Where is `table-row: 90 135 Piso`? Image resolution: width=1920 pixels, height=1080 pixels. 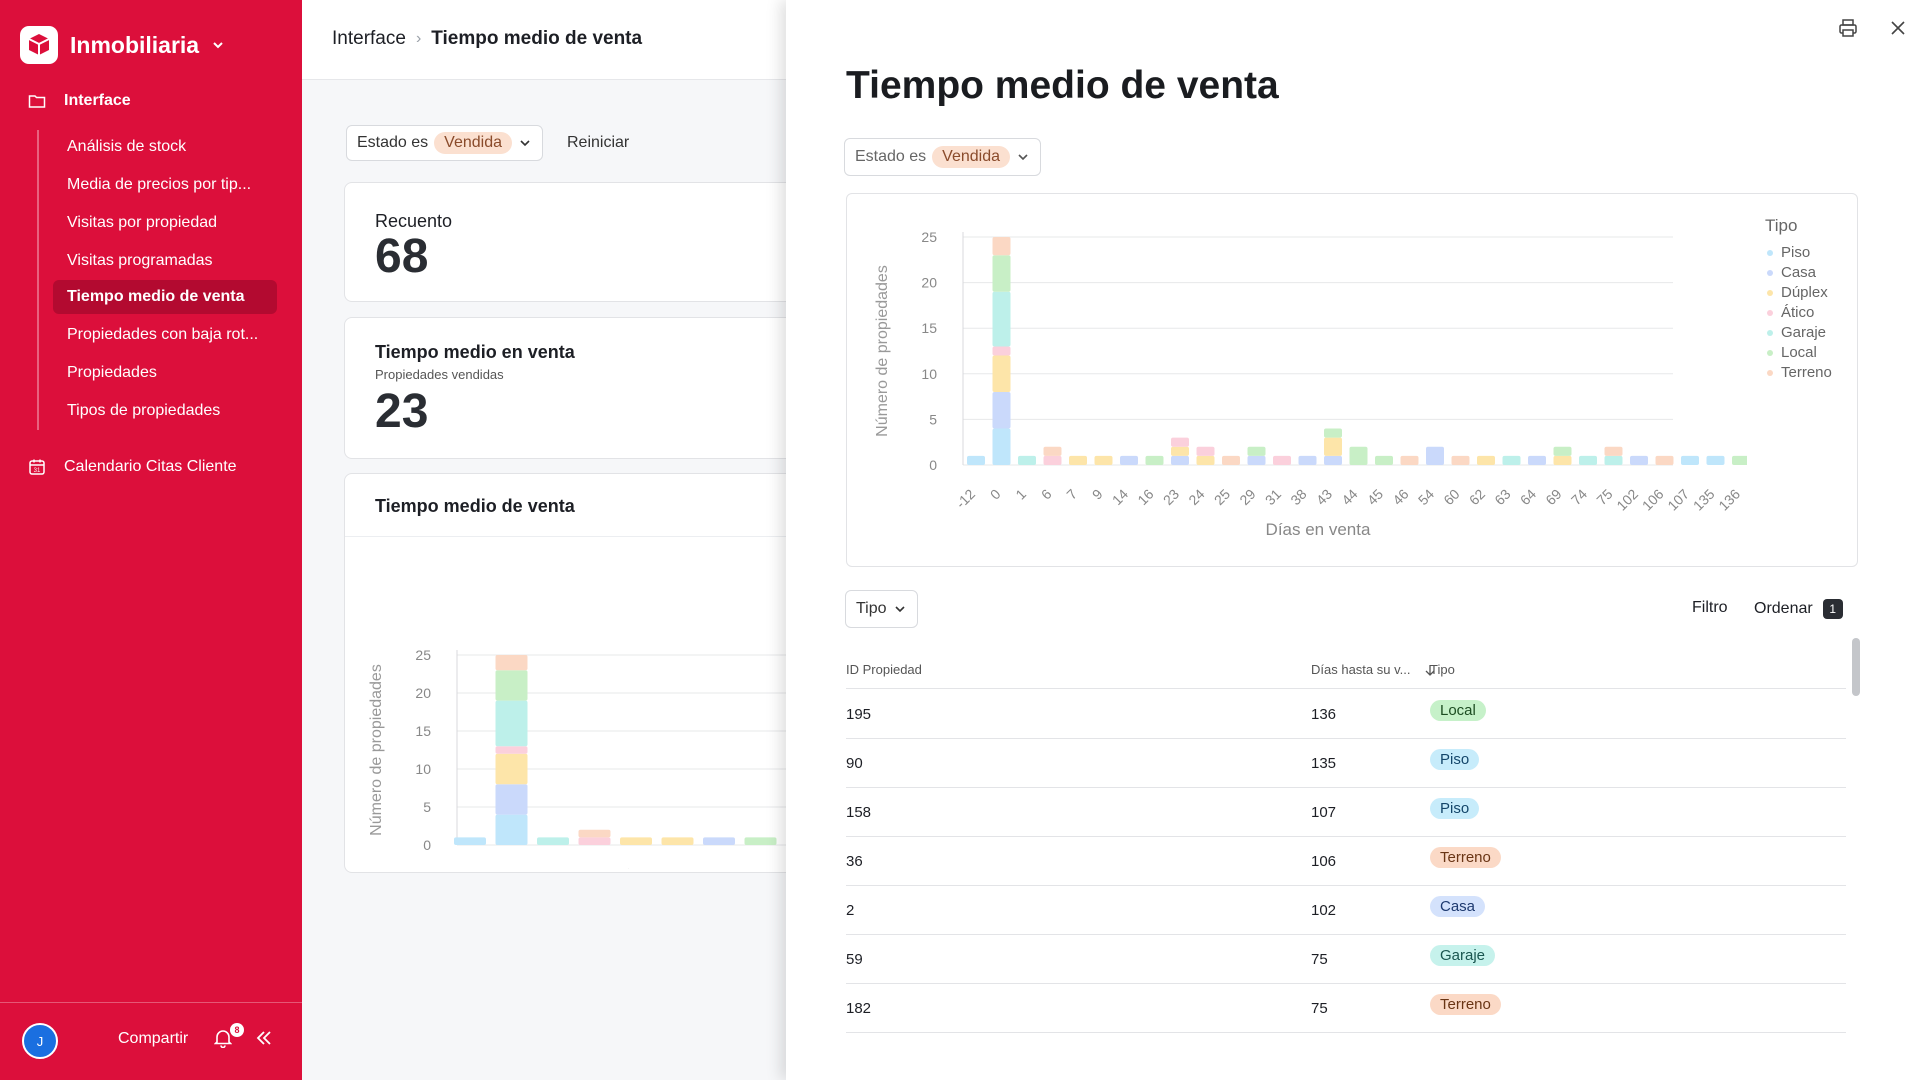 table-row: 90 135 Piso is located at coordinates (1346, 763).